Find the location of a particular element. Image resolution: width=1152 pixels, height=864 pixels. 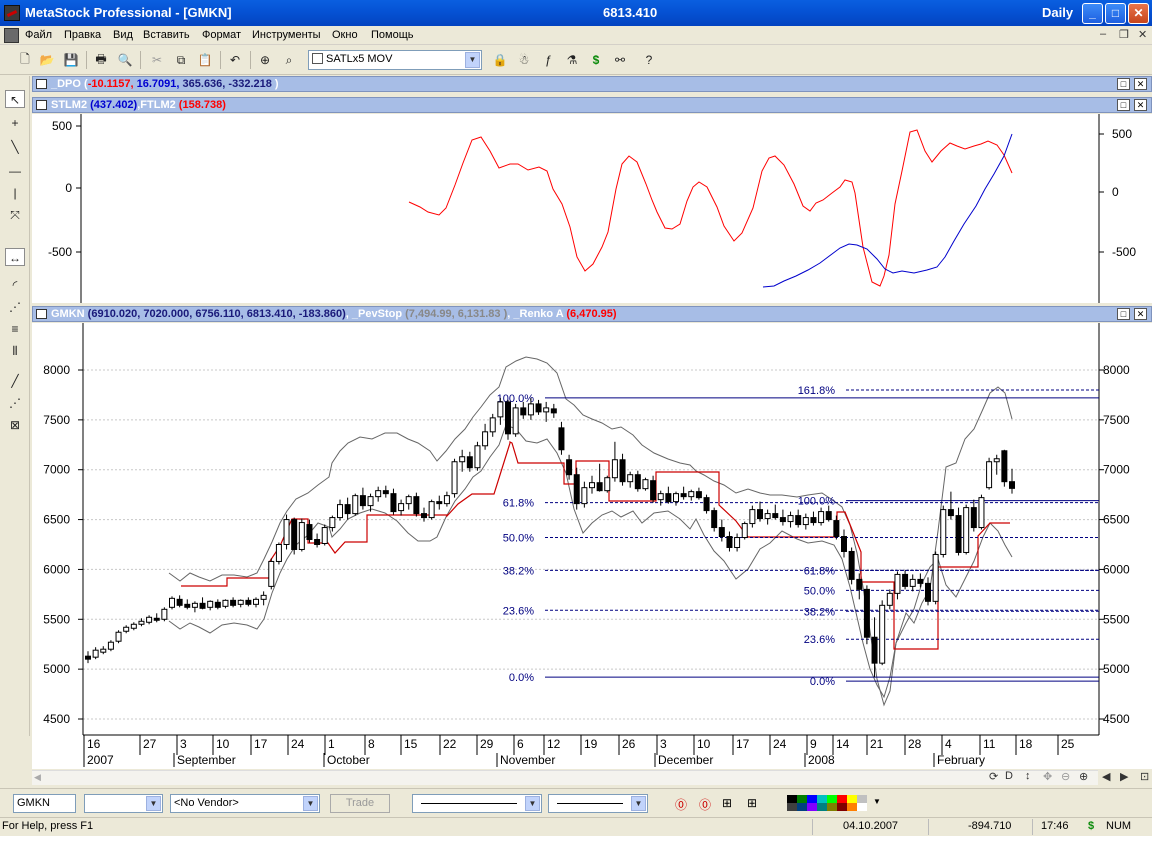

line-style-combo: ▼ is located at coordinates (477, 803).